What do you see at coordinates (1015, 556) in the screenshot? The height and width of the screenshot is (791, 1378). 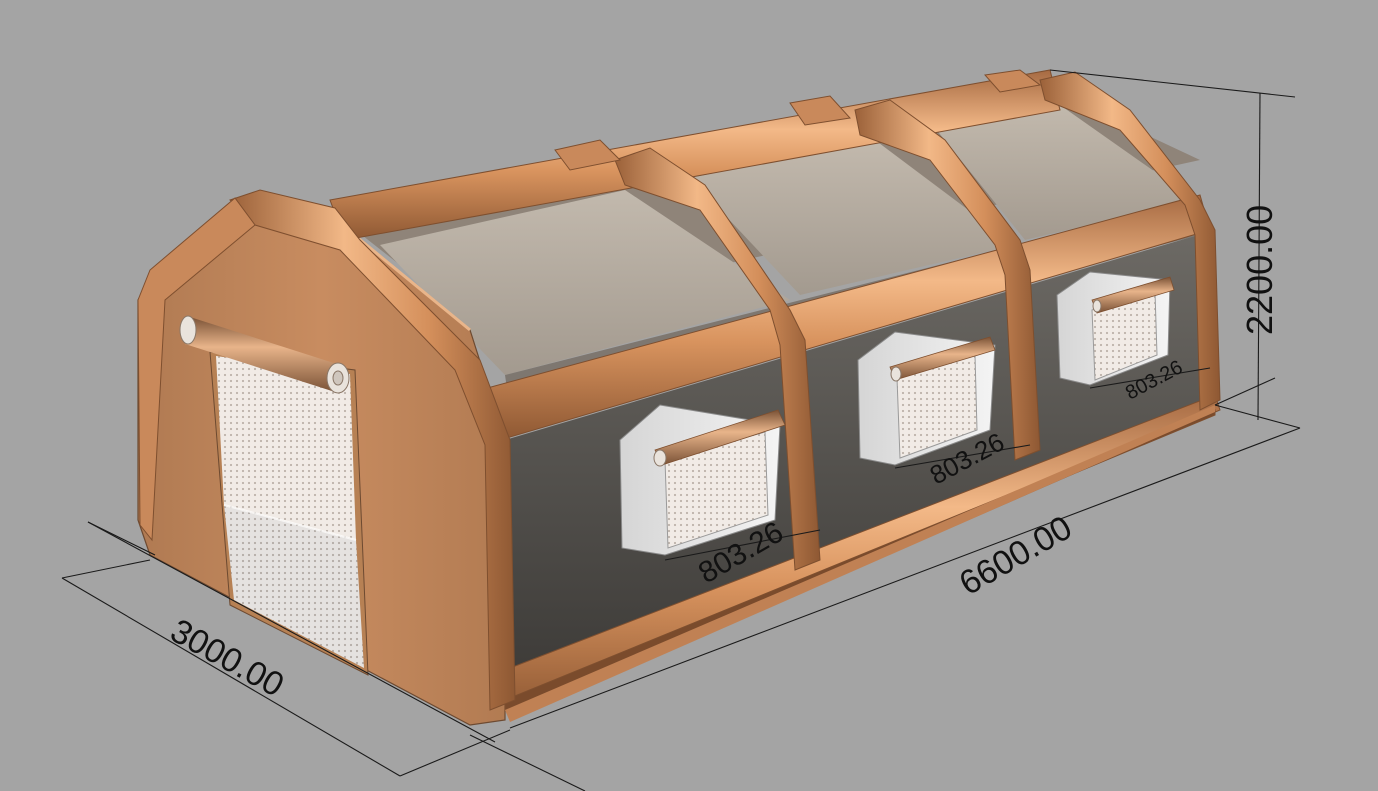 I see `length-dimension-label: 6600.00` at bounding box center [1015, 556].